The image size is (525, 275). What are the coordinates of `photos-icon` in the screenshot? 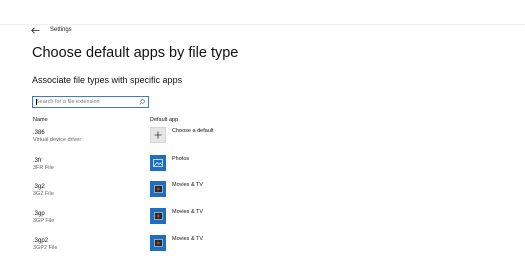 It's located at (158, 163).